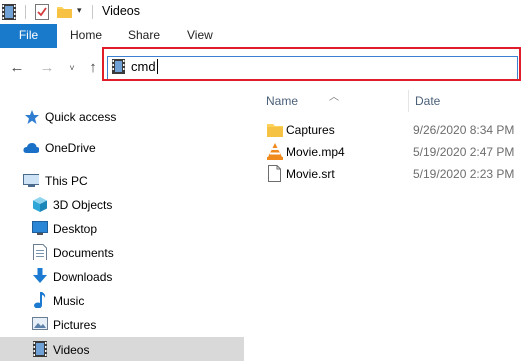 Image resolution: width=524 pixels, height=364 pixels. What do you see at coordinates (42, 12) in the screenshot?
I see `properties-icon` at bounding box center [42, 12].